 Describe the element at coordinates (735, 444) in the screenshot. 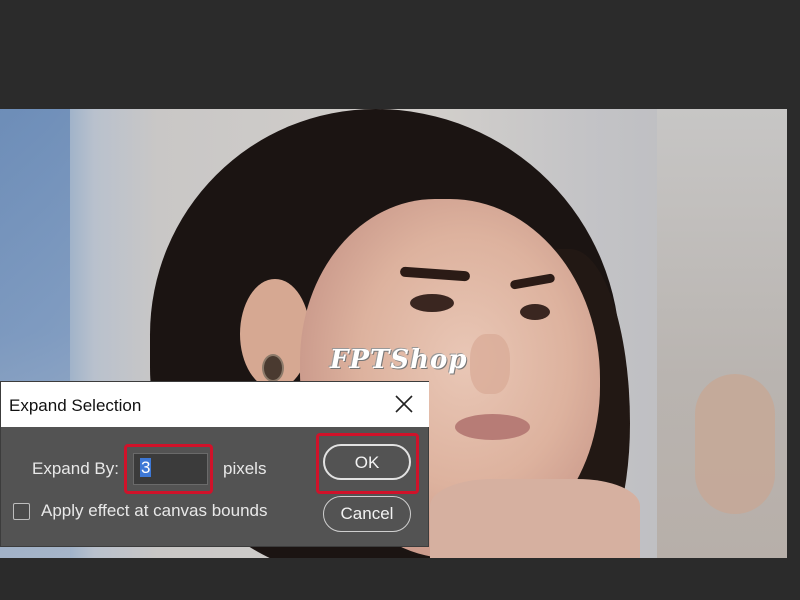

I see `background-hand` at that location.